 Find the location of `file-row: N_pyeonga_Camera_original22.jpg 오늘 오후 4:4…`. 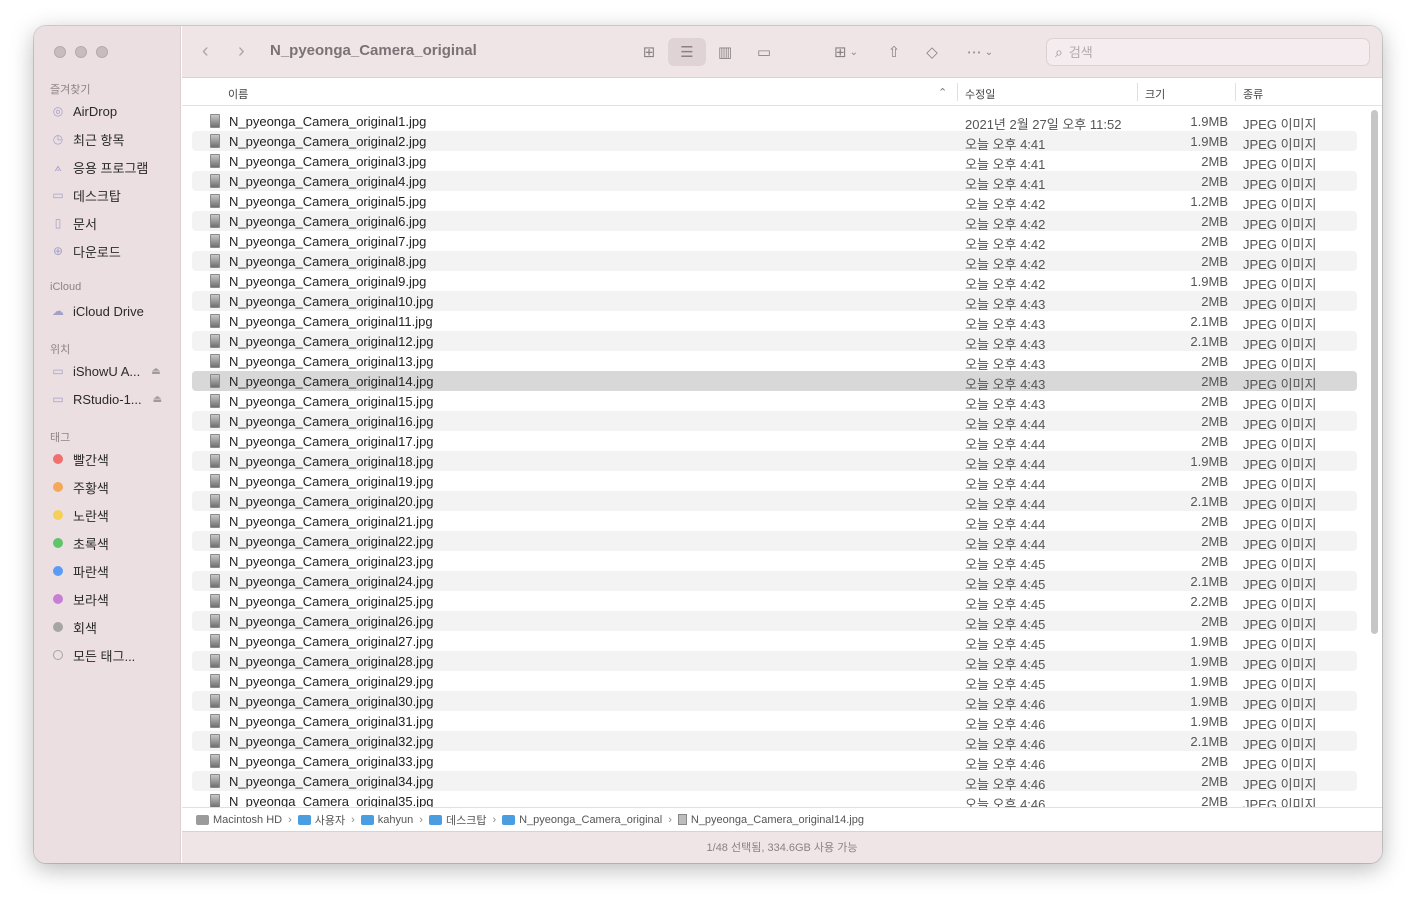

file-row: N_pyeonga_Camera_original22.jpg 오늘 오후 4:4… is located at coordinates (774, 541).